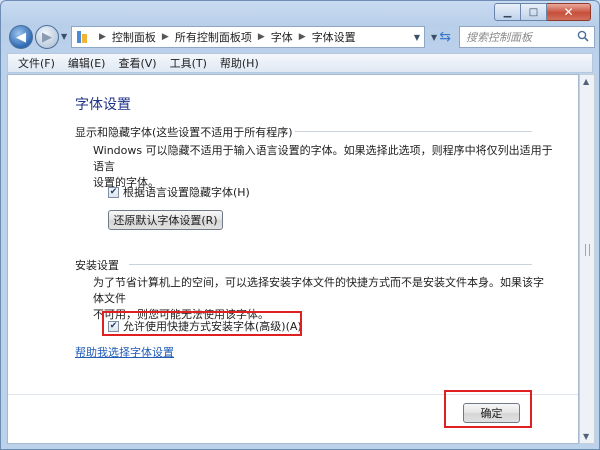  What do you see at coordinates (239, 63) in the screenshot?
I see `menu-help: 帮助(H)` at bounding box center [239, 63].